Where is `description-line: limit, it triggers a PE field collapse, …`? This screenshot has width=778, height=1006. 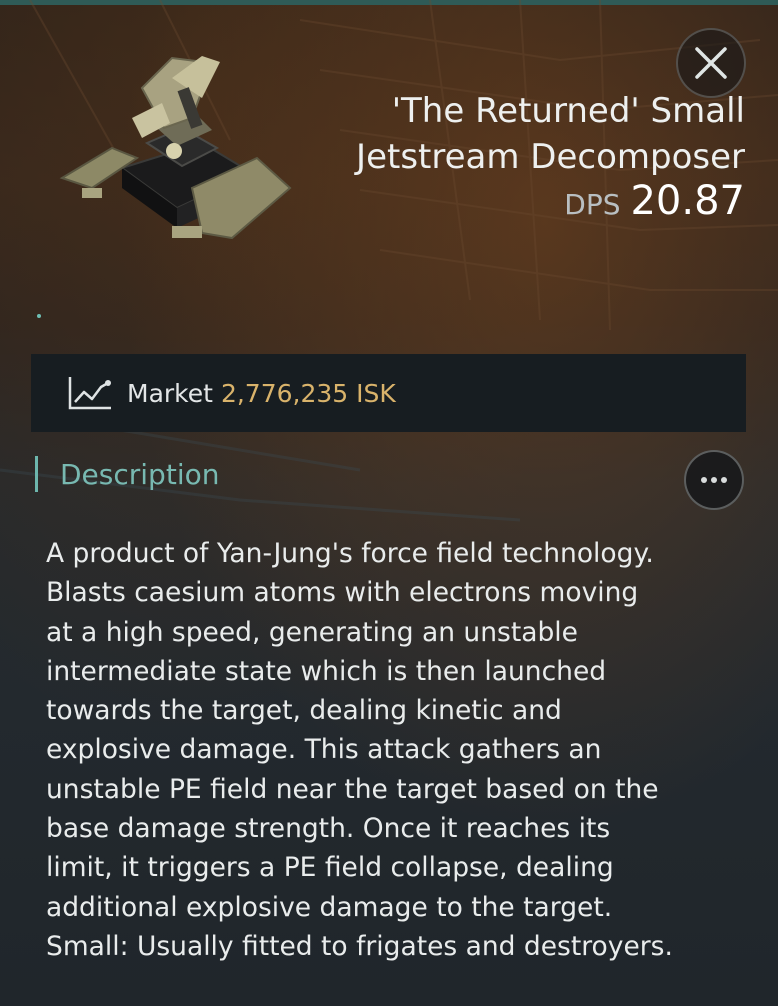
description-line: limit, it triggers a PE field collapse, … is located at coordinates (330, 868).